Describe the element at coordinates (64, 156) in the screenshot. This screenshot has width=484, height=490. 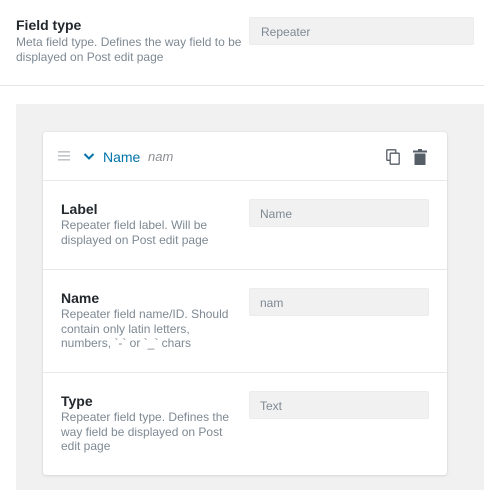
I see `drag-handle-icon` at that location.